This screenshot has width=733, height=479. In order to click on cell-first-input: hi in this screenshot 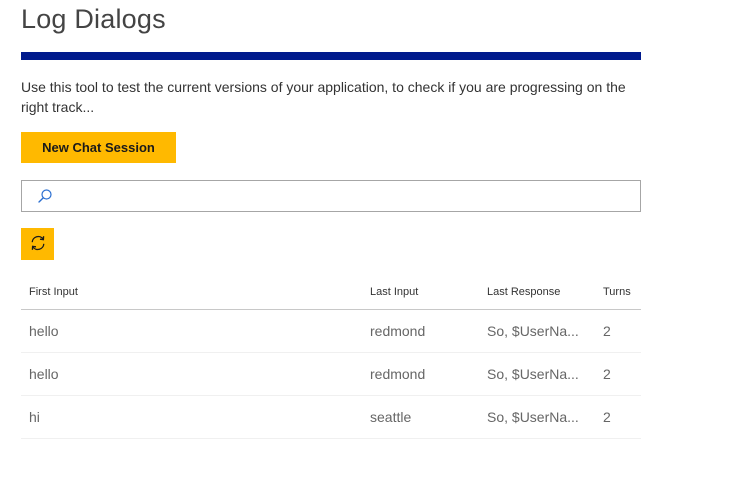, I will do `click(34, 417)`.